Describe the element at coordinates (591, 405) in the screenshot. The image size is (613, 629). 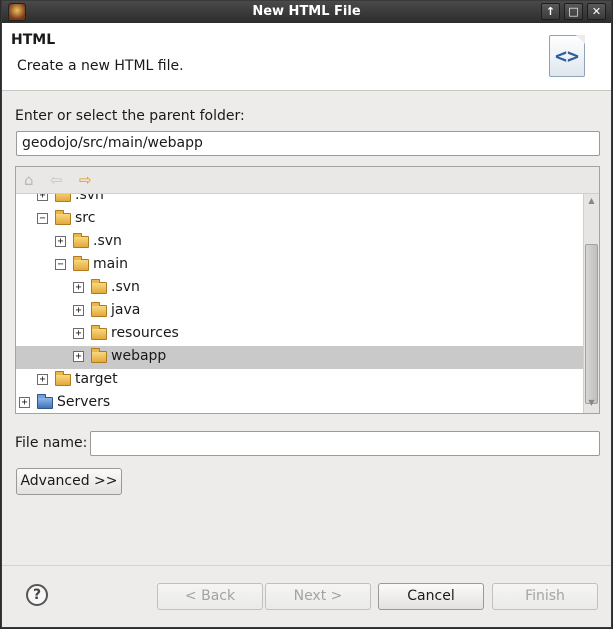
I see `scroll-down-icon: ▼` at that location.